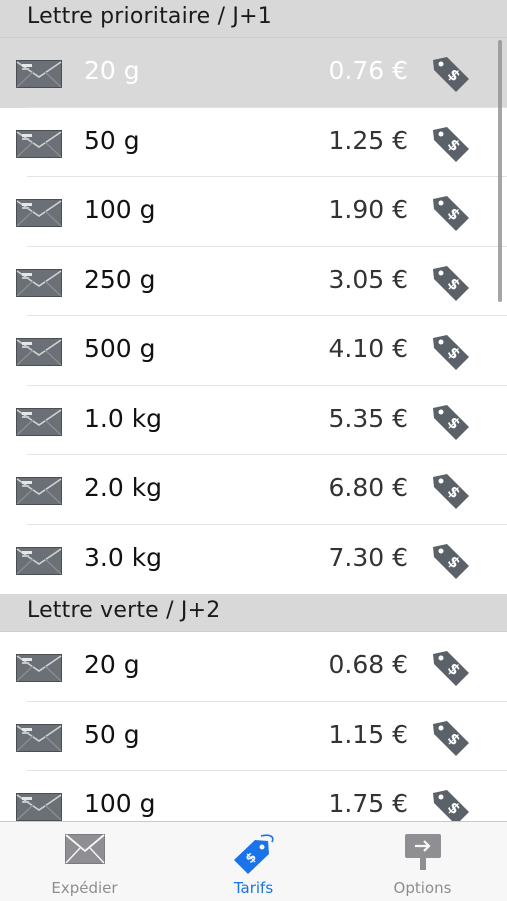  Describe the element at coordinates (368, 734) in the screenshot. I see `price-label: 1.15 €` at that location.